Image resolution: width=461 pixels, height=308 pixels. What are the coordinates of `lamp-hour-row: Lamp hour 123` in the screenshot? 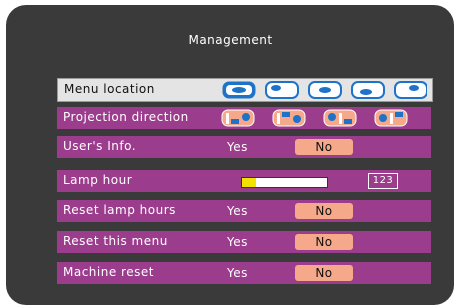 It's located at (244, 181).